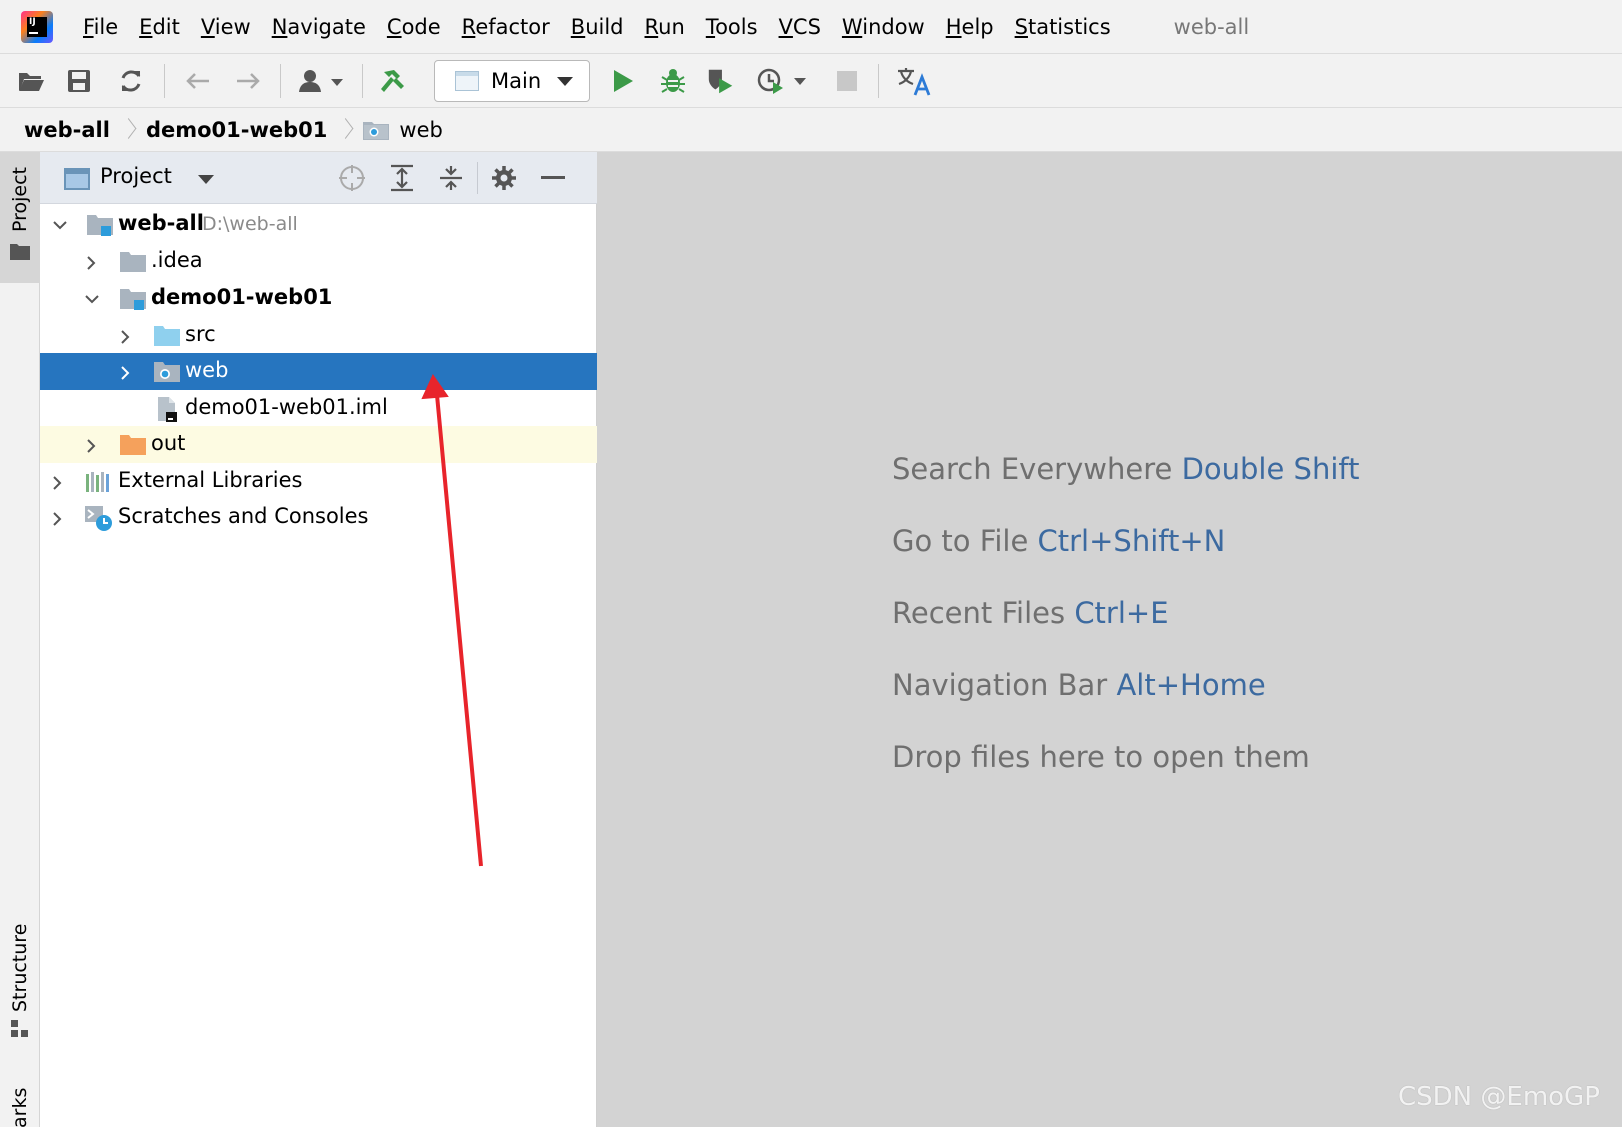 This screenshot has width=1622, height=1127. What do you see at coordinates (236, 130) in the screenshot?
I see `breadcrumb-item-demo01-web01: demo01-web01` at bounding box center [236, 130].